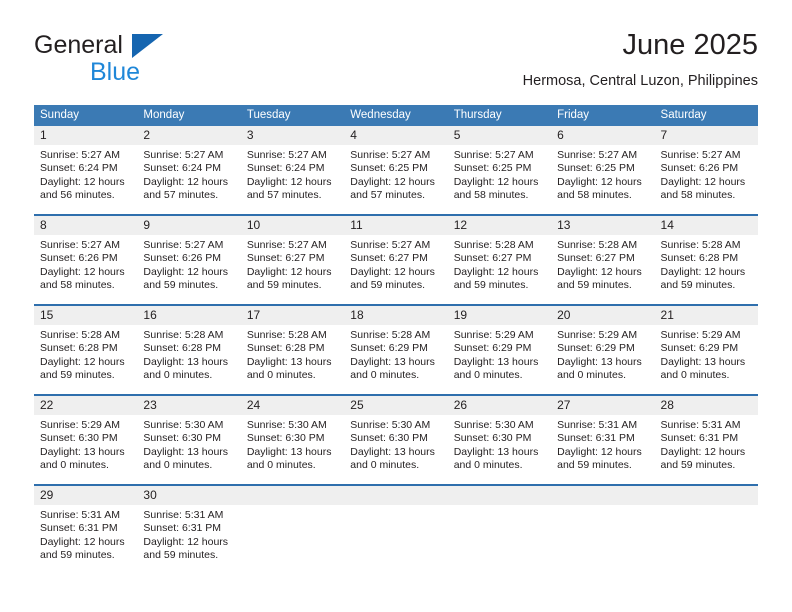 The image size is (792, 612). Describe the element at coordinates (79, 258) in the screenshot. I see `sunset-text: Sunset: 6:26 PM` at that location.